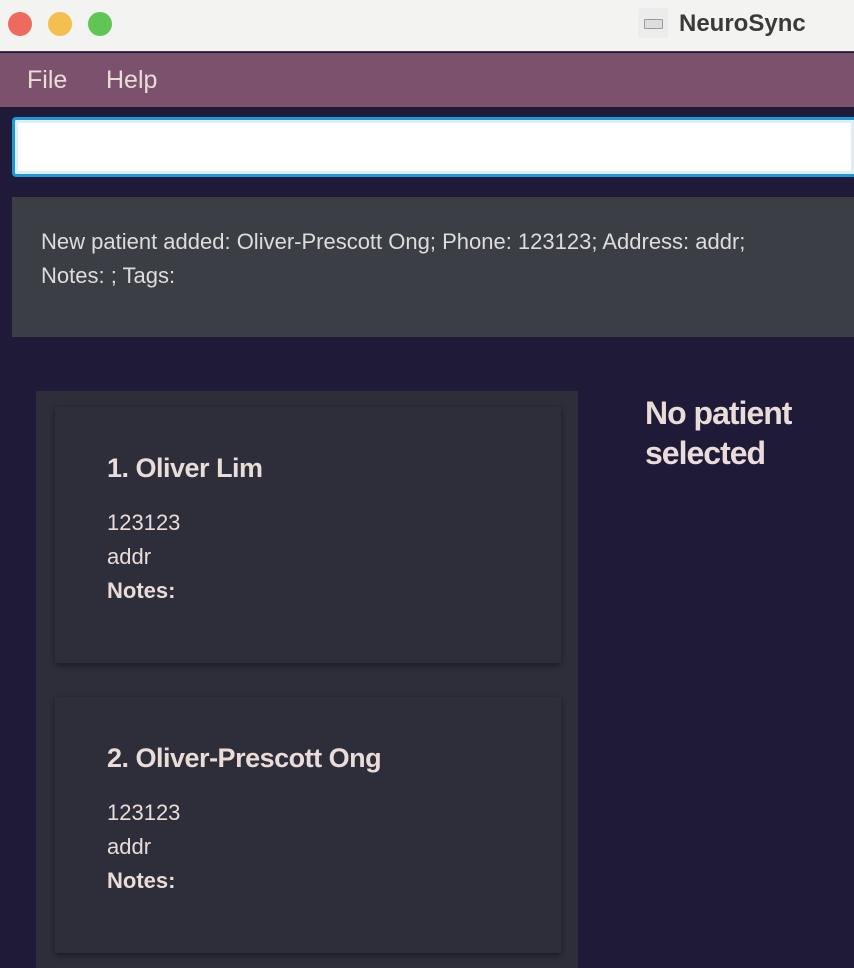  Describe the element at coordinates (742, 23) in the screenshot. I see `window-title: NeuroSync` at that location.